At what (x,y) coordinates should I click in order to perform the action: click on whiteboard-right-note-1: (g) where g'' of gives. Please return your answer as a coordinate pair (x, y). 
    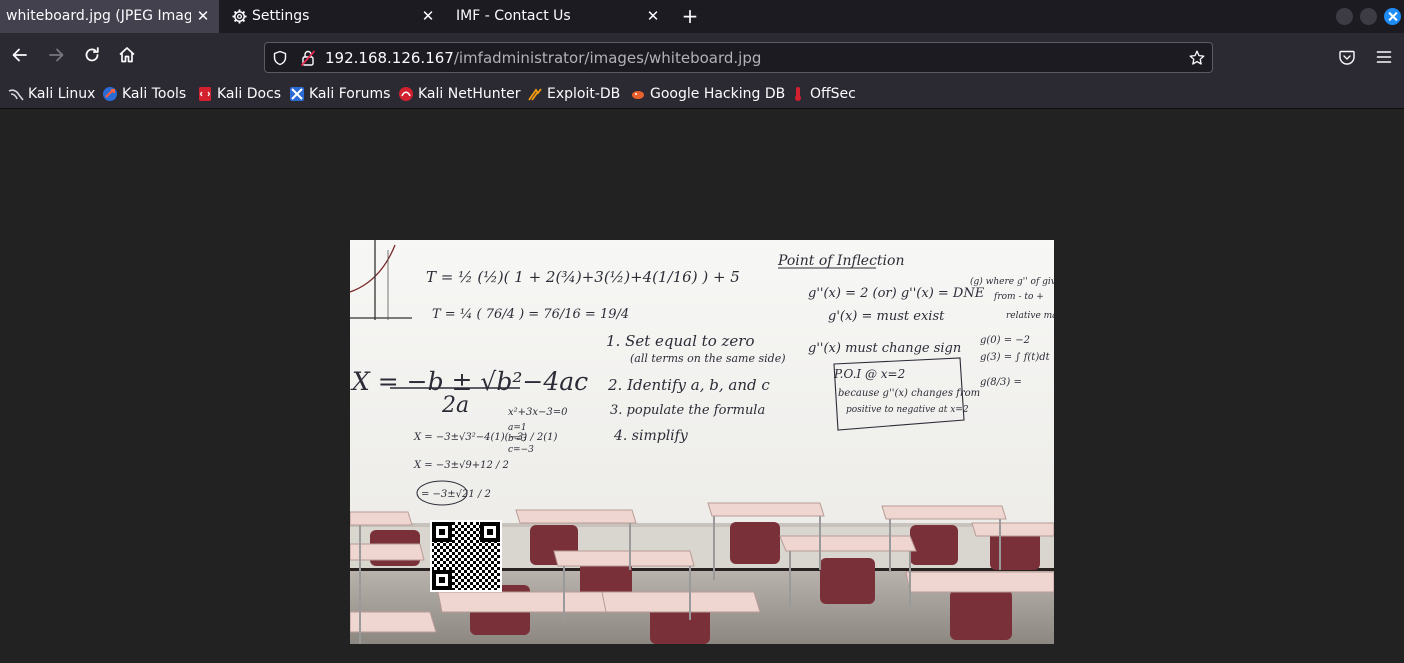
    Looking at the image, I should click on (1012, 281).